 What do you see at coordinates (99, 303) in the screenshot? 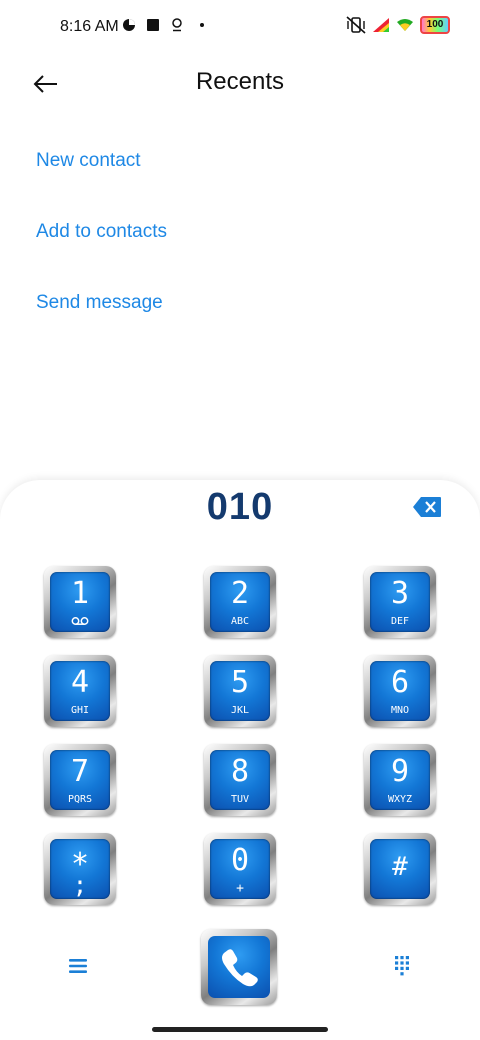
I see `send-message-link: Send message` at bounding box center [99, 303].